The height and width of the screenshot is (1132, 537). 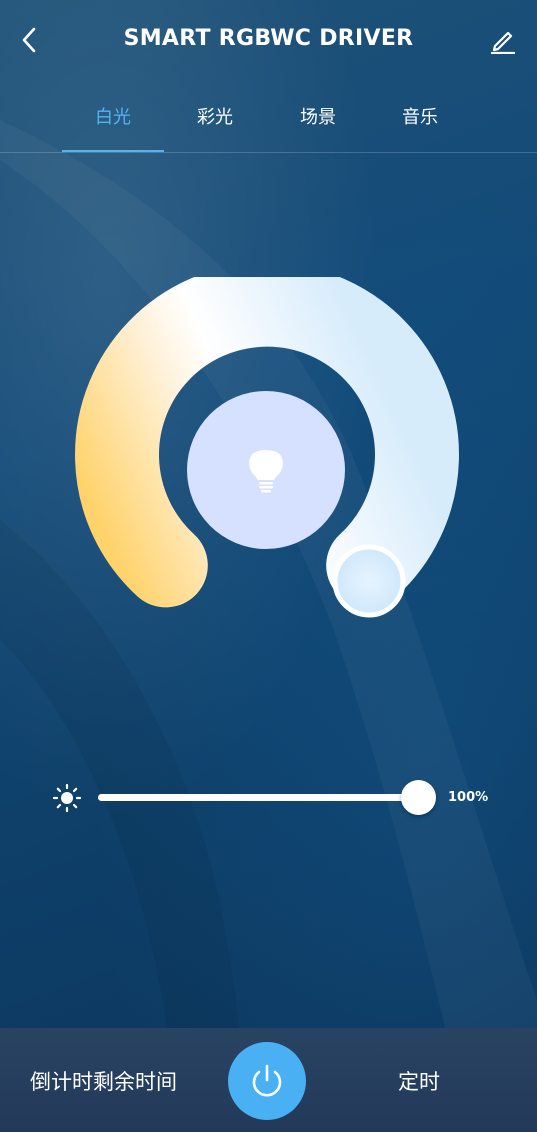 What do you see at coordinates (468, 797) in the screenshot?
I see `brightness-value: 100%` at bounding box center [468, 797].